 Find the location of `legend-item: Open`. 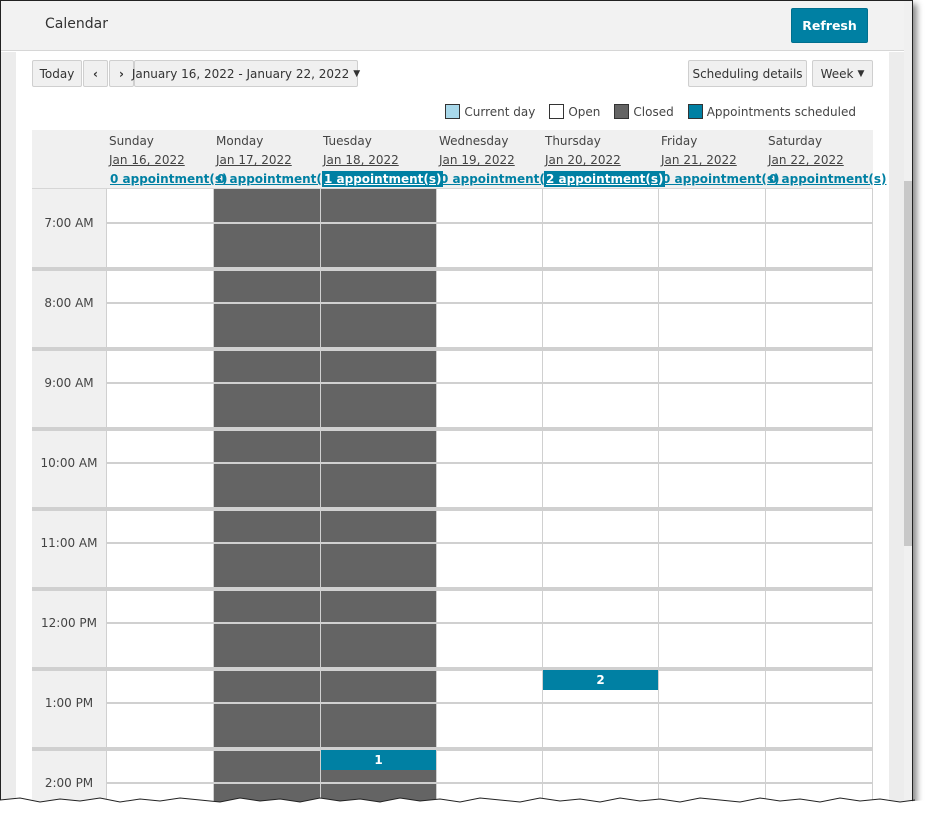

legend-item: Open is located at coordinates (574, 111).